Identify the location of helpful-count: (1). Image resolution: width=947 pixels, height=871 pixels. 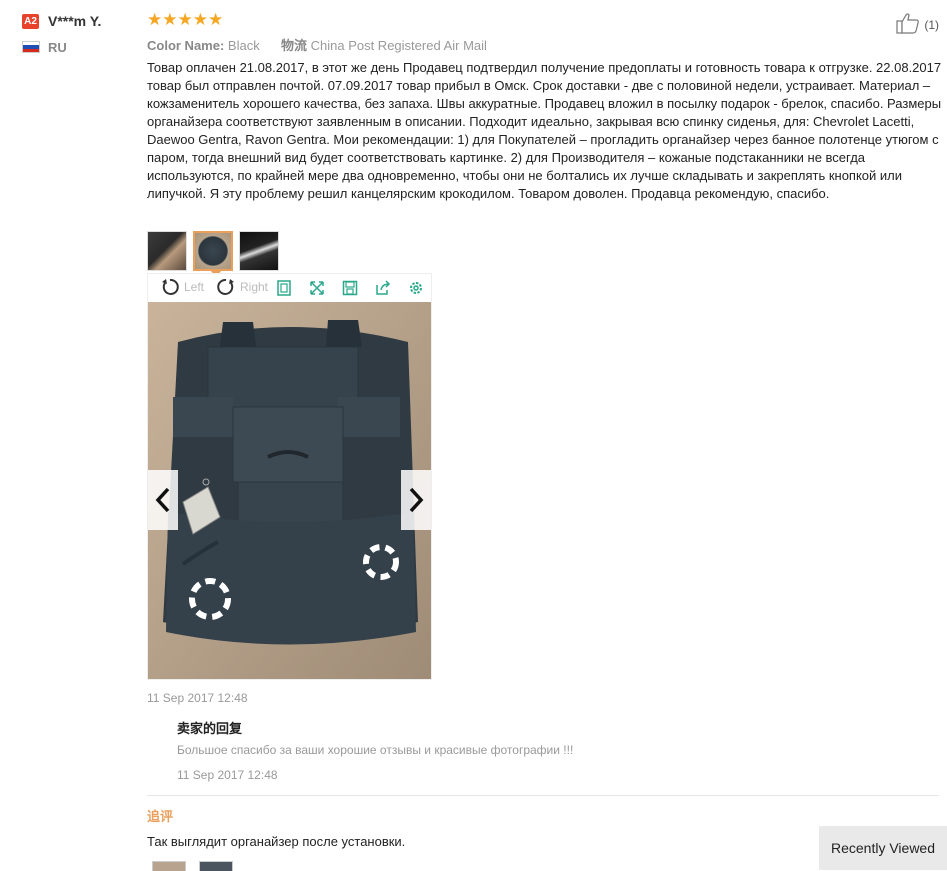
(931, 24).